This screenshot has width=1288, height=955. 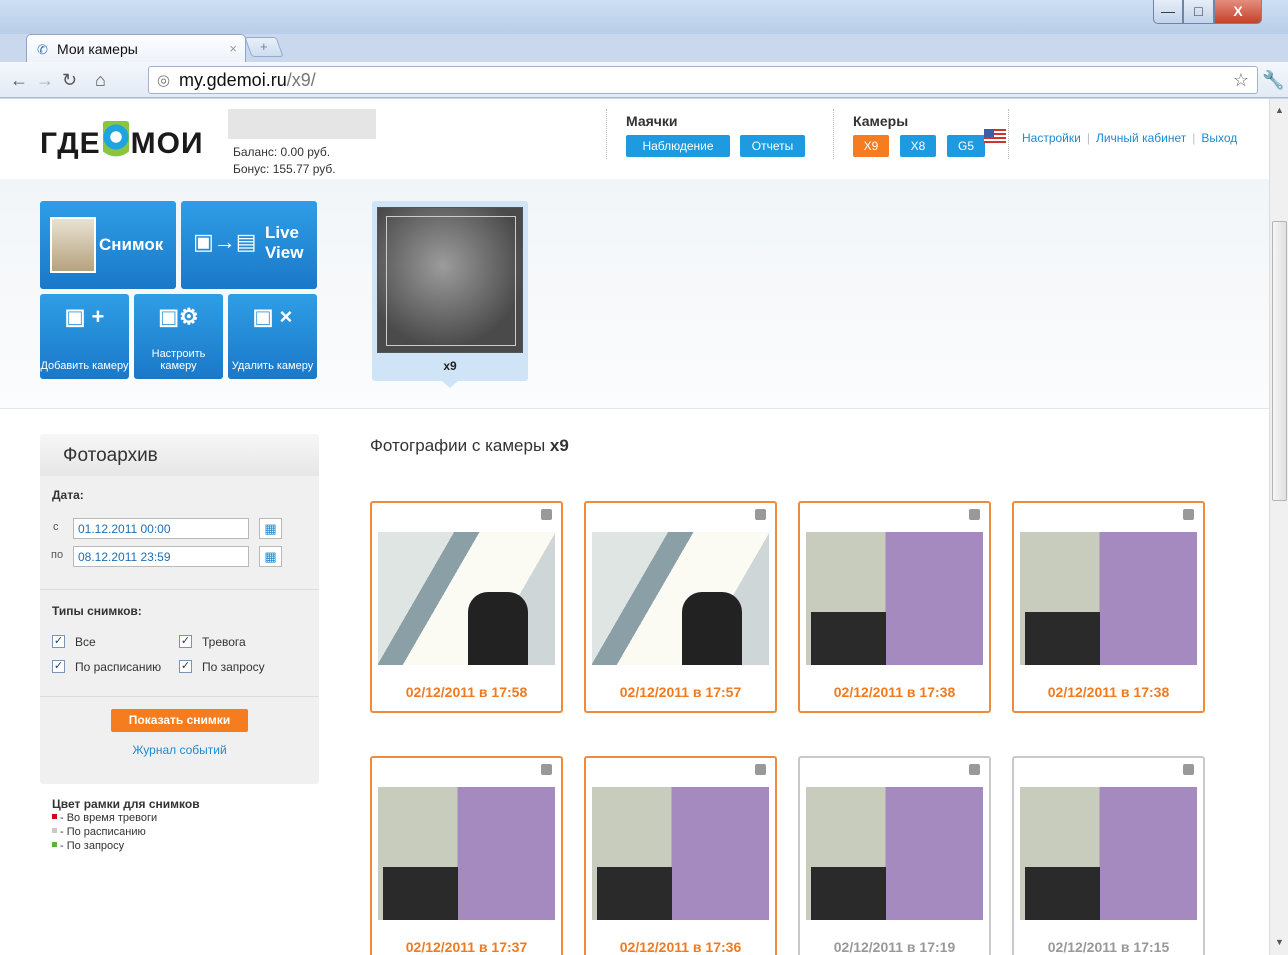 What do you see at coordinates (466, 947) in the screenshot?
I see `photo-datetime: 02/12/2011 в 17:37` at bounding box center [466, 947].